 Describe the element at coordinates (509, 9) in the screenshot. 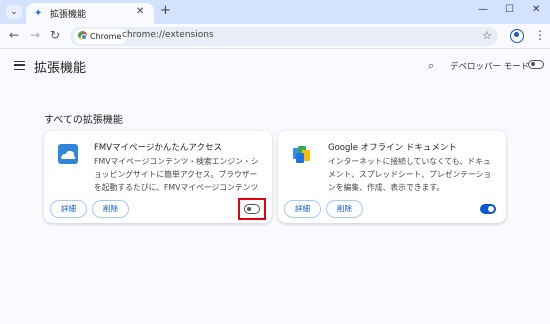

I see `maximize-icon: ☐` at that location.